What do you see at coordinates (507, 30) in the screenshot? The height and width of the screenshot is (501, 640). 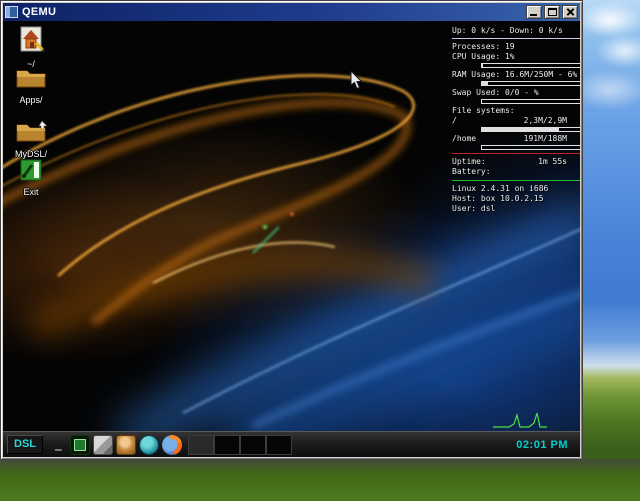 I see `net-speed: Up: 0 k/s - Down: 0 k/s` at bounding box center [507, 30].